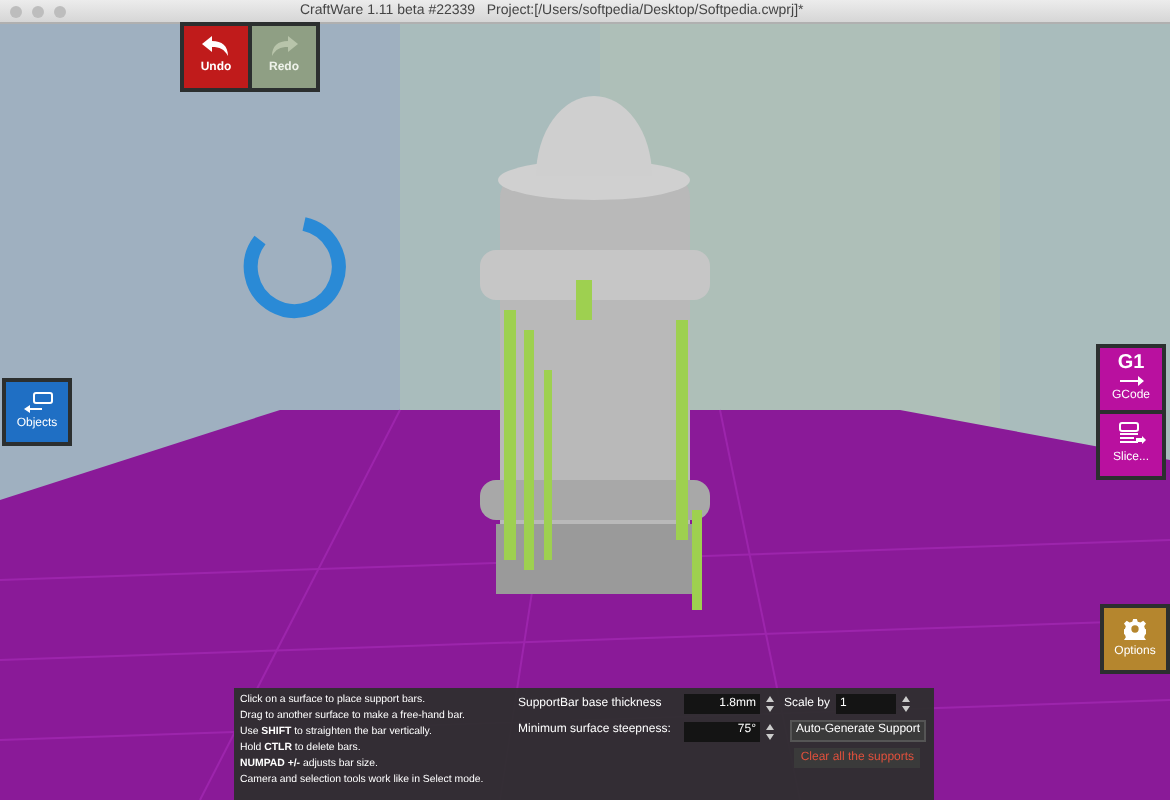  Describe the element at coordinates (1135, 628) in the screenshot. I see `gear-icon` at that location.